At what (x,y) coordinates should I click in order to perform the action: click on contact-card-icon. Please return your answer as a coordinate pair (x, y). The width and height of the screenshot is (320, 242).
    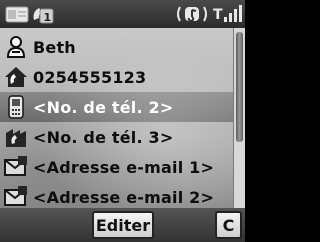
    Looking at the image, I should click on (17, 14).